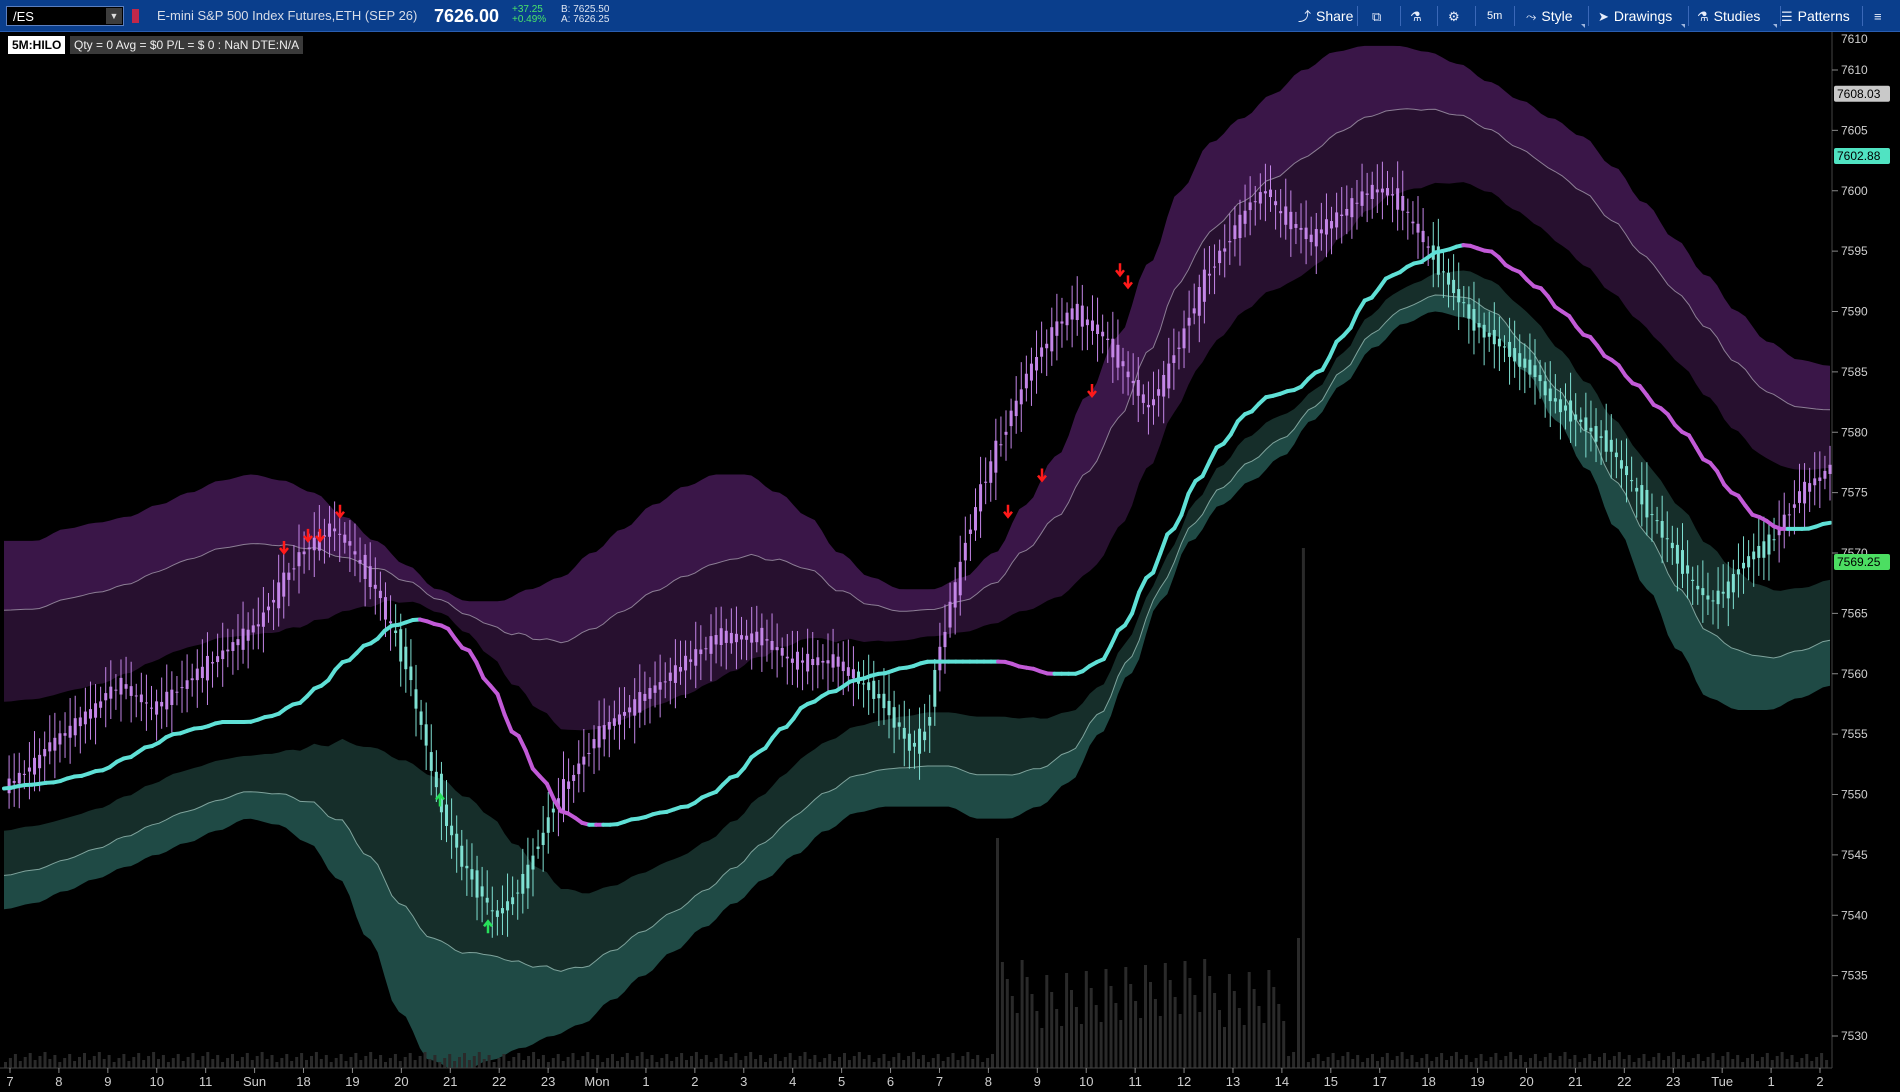 The image size is (1900, 1092). What do you see at coordinates (1379, 16) in the screenshot?
I see `detach-button: ⧉` at bounding box center [1379, 16].